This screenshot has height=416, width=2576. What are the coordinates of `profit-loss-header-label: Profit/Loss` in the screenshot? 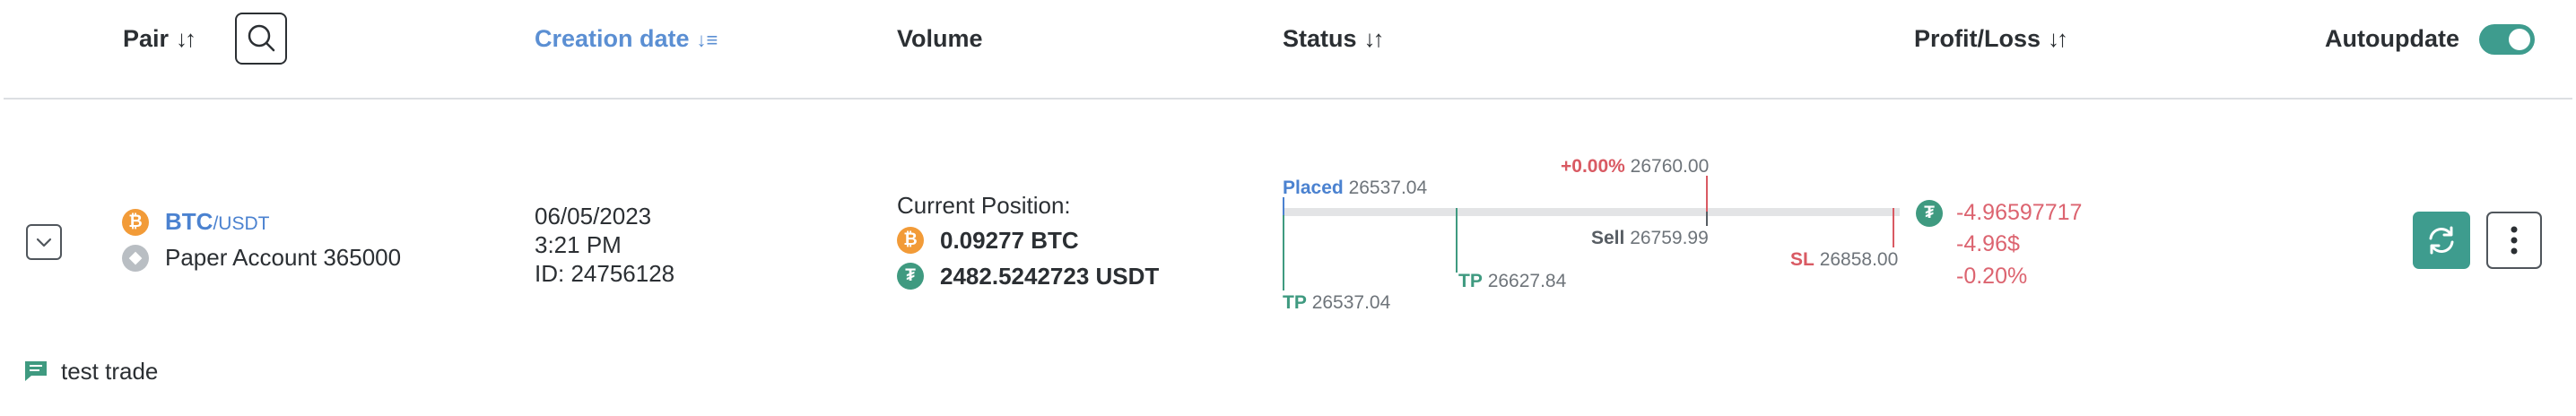 It's located at (1977, 38).